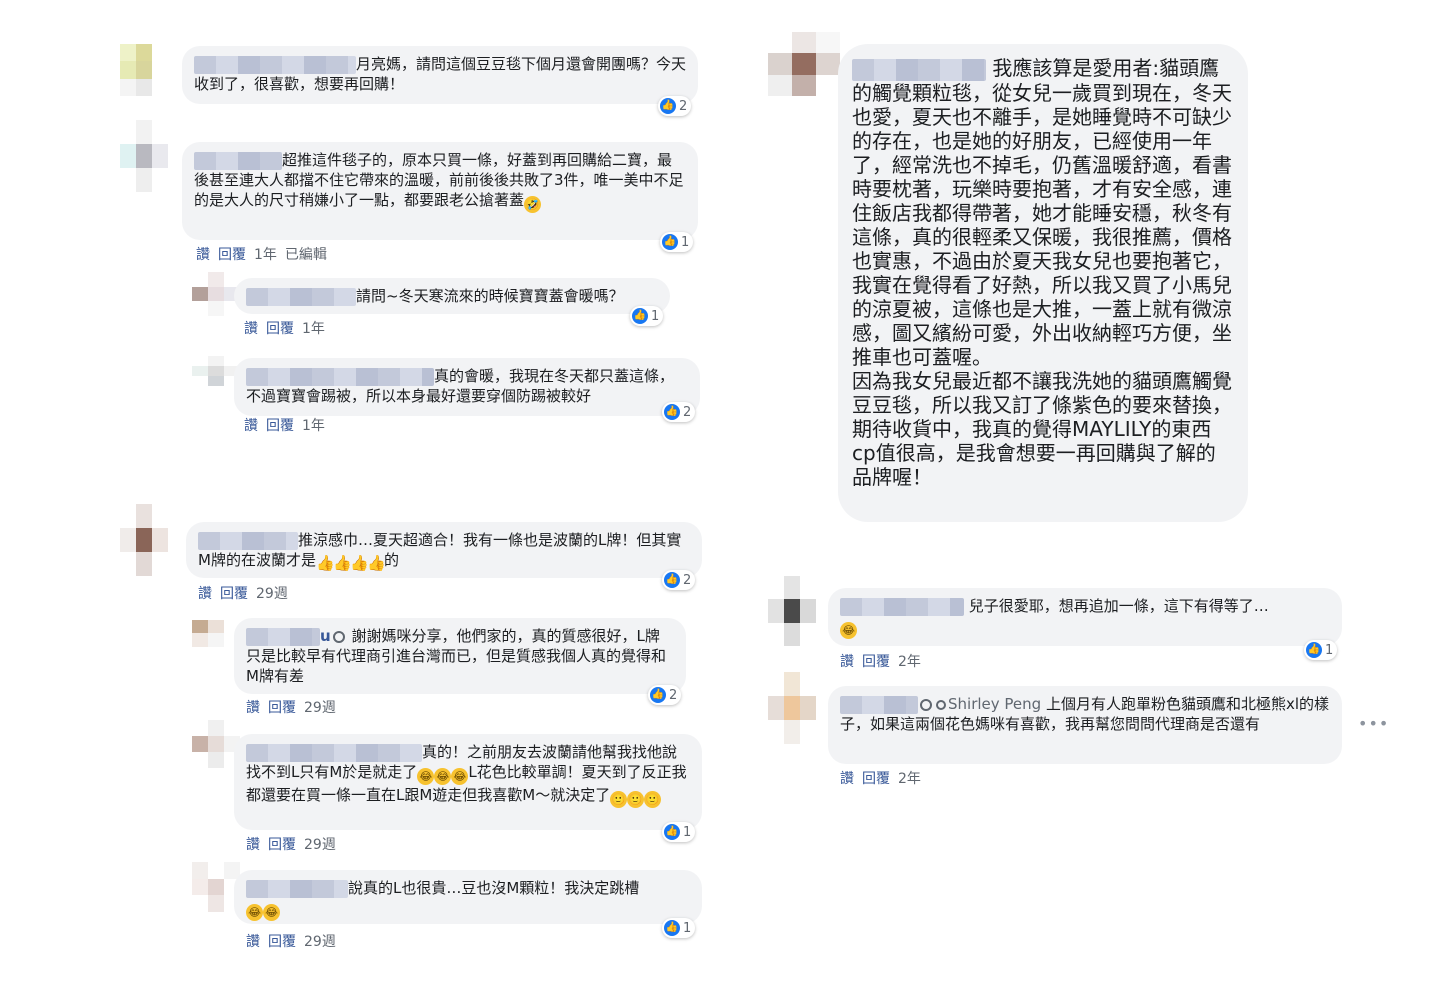 The height and width of the screenshot is (992, 1440). I want to click on comment-bubble: 推涼感巾…夏天超適合！我有一條也是波蘭的L牌！但其實M牌的在波蘭才是👍👍👍👍的, so click(444, 550).